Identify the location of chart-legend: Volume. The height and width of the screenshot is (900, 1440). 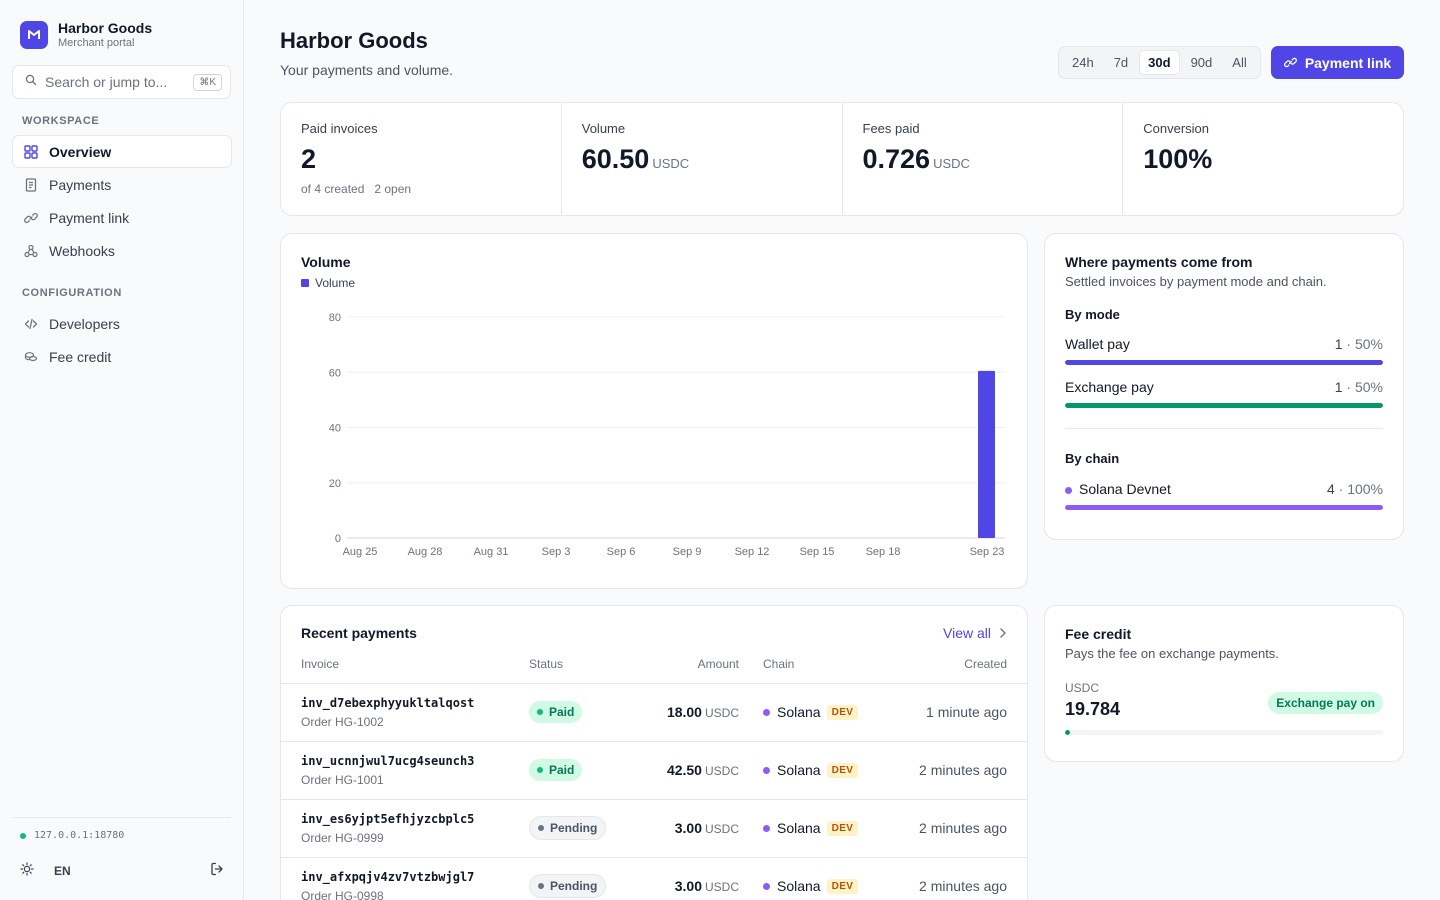
(654, 283).